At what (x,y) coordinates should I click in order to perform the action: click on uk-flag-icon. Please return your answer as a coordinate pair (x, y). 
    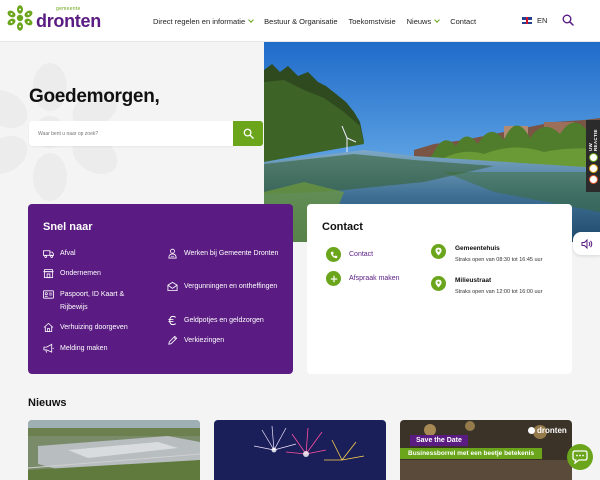
    Looking at the image, I should click on (527, 20).